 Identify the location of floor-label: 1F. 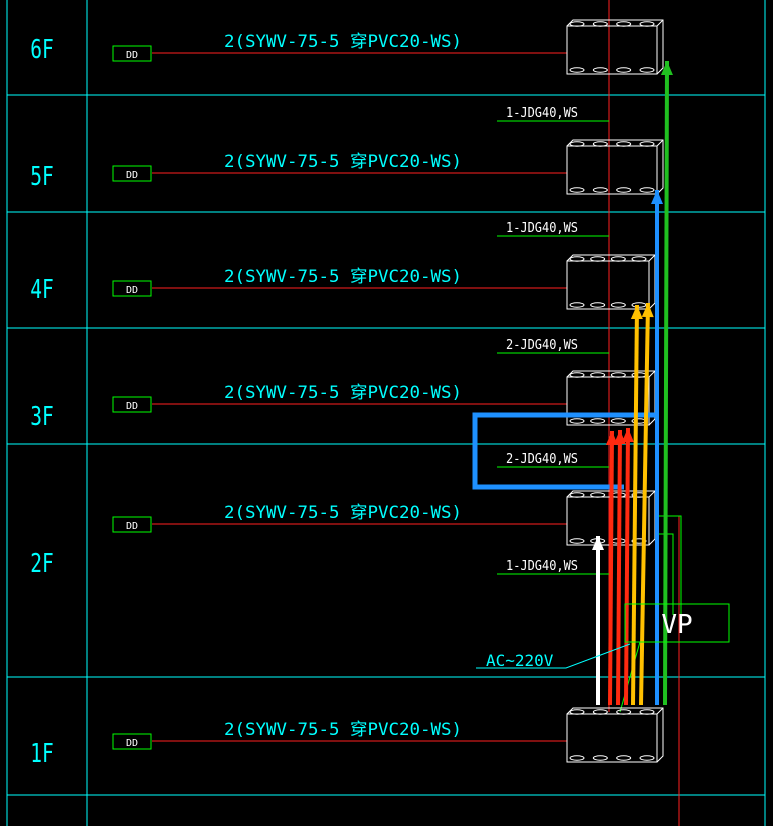
(41, 753).